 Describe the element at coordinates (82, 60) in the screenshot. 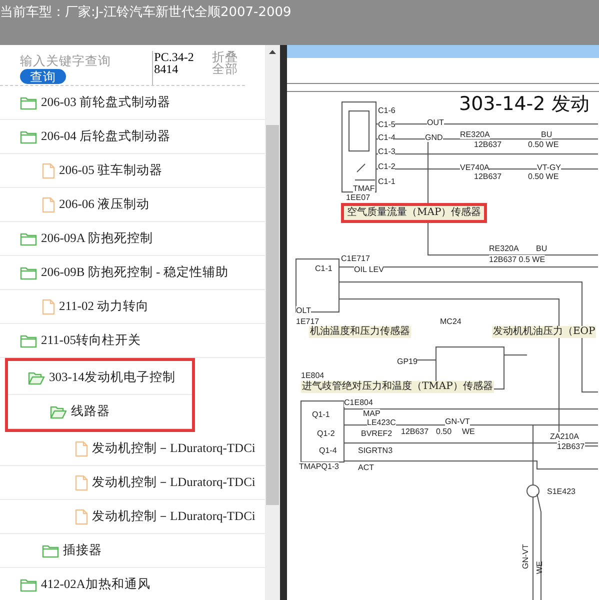

I see `search-field: 输入关键字查询` at that location.